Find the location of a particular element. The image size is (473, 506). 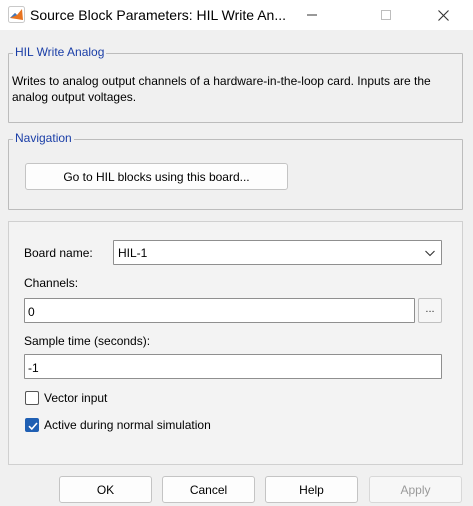

channels-input: 0 is located at coordinates (219, 310).